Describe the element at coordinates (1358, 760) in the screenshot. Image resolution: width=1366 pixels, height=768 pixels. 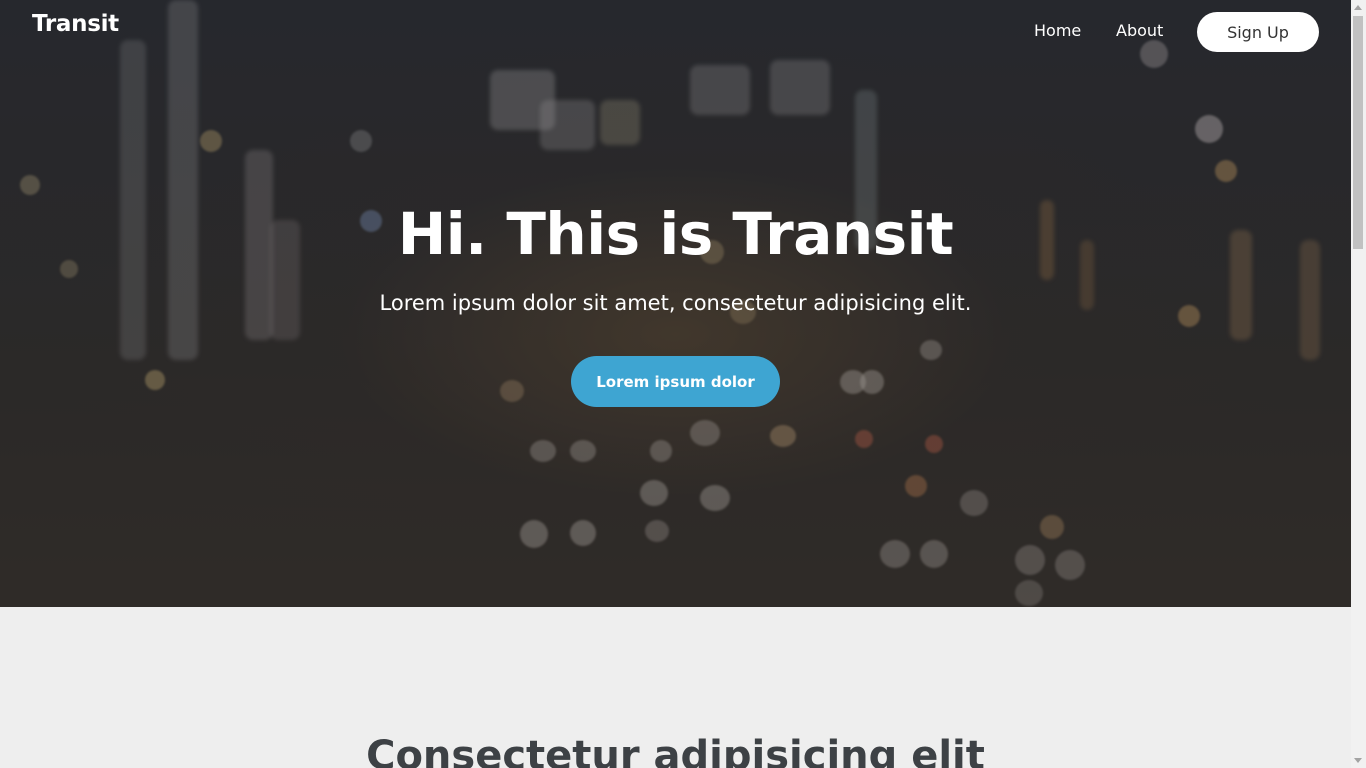
I see `scroll-down-icon` at that location.